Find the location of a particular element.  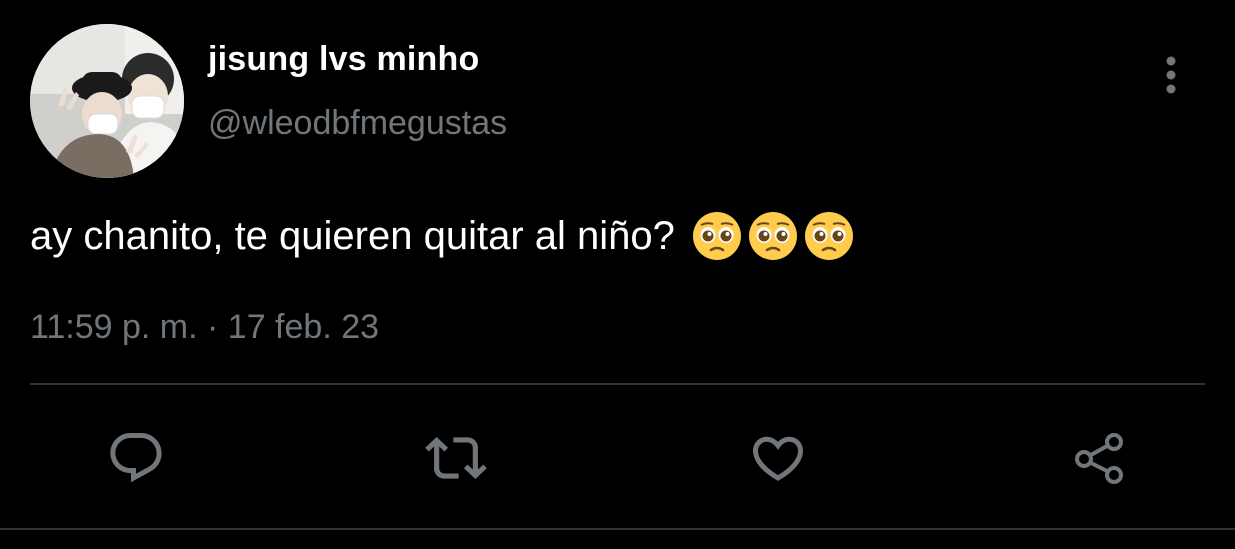

avatar-photo is located at coordinates (107, 101).